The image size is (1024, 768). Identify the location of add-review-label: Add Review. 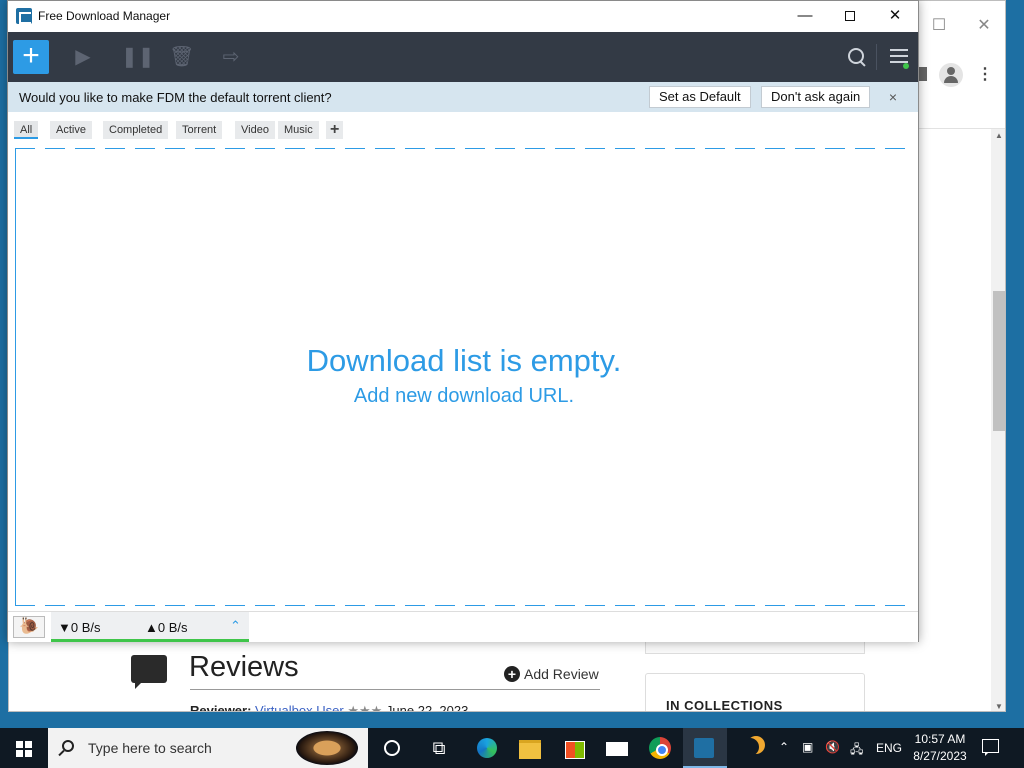
(561, 674).